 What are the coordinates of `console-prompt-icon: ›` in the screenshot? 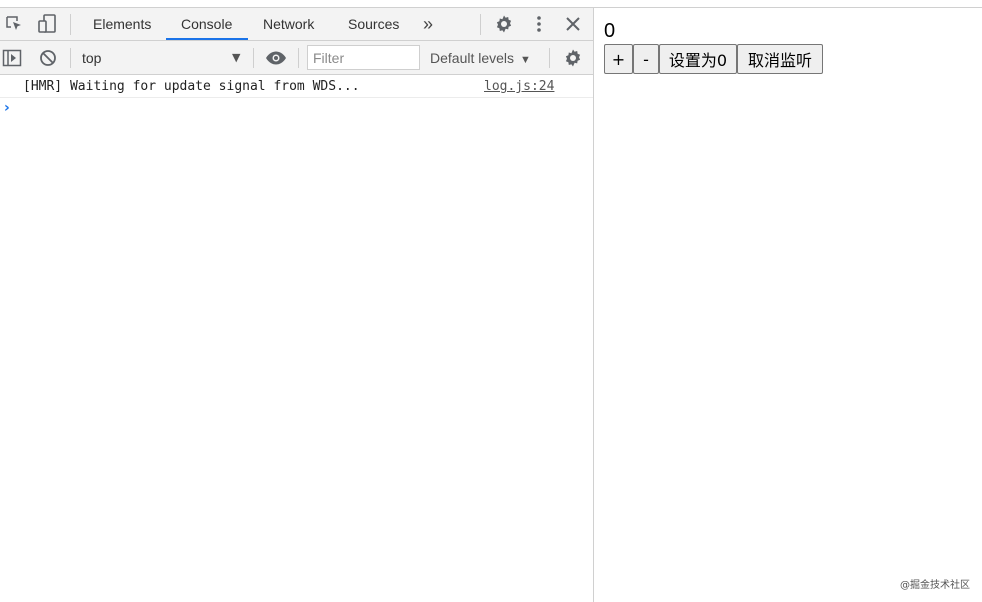 It's located at (7, 108).